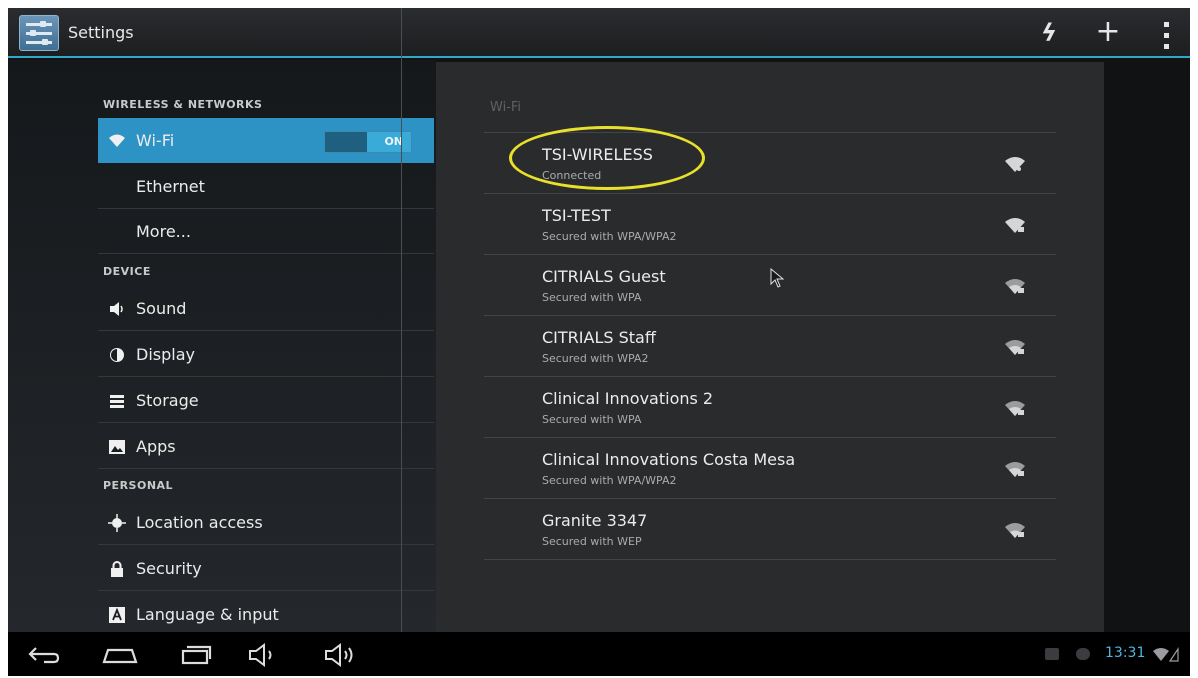 This screenshot has height=678, width=1198. I want to click on section-header: PERSONAL, so click(138, 485).